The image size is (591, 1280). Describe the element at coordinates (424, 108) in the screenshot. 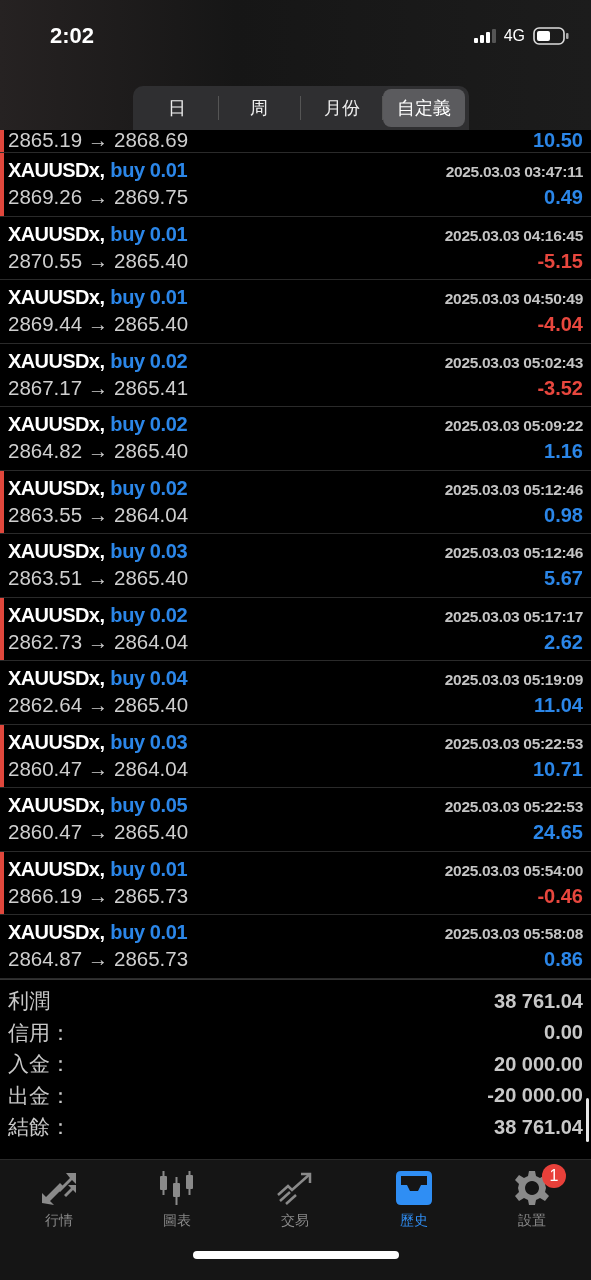

I see `period-tab: 自定義` at that location.